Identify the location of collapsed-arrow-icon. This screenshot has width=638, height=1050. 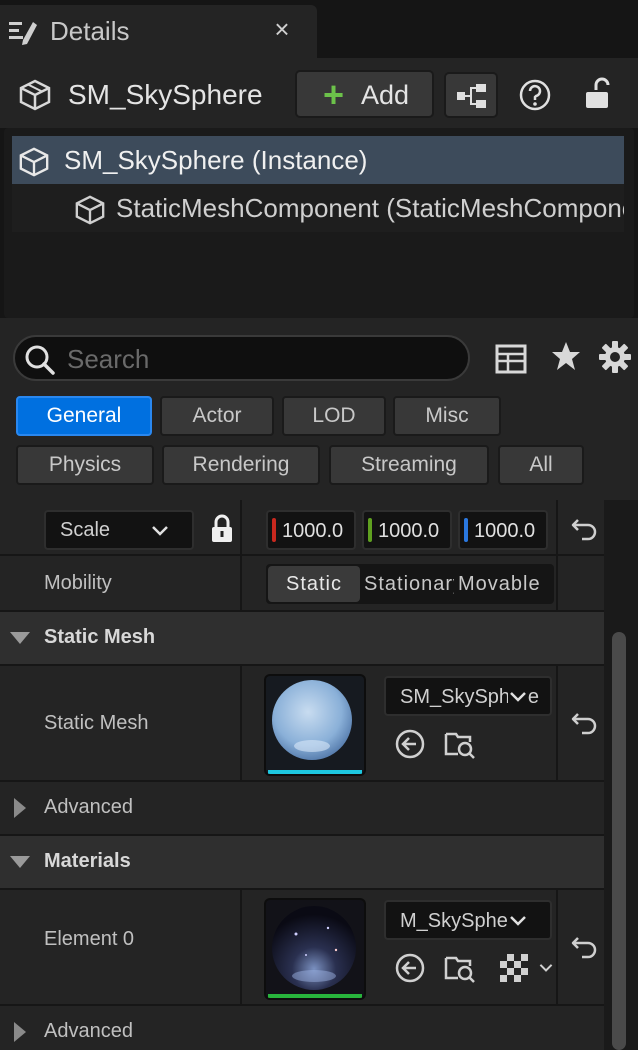
(20, 1032).